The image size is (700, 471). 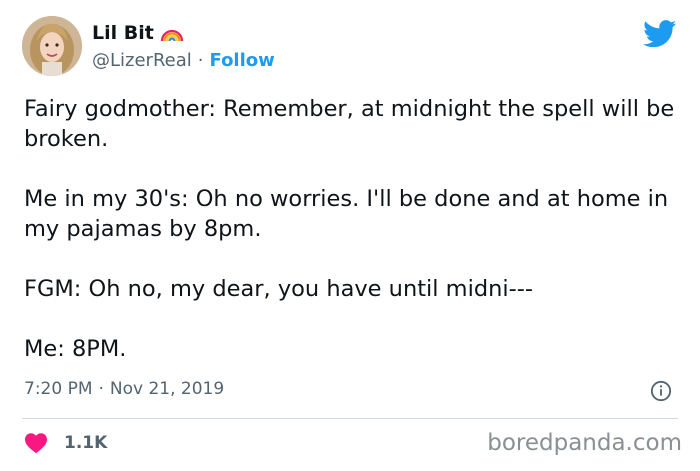 What do you see at coordinates (86, 443) in the screenshot?
I see `like-count: 1.1K` at bounding box center [86, 443].